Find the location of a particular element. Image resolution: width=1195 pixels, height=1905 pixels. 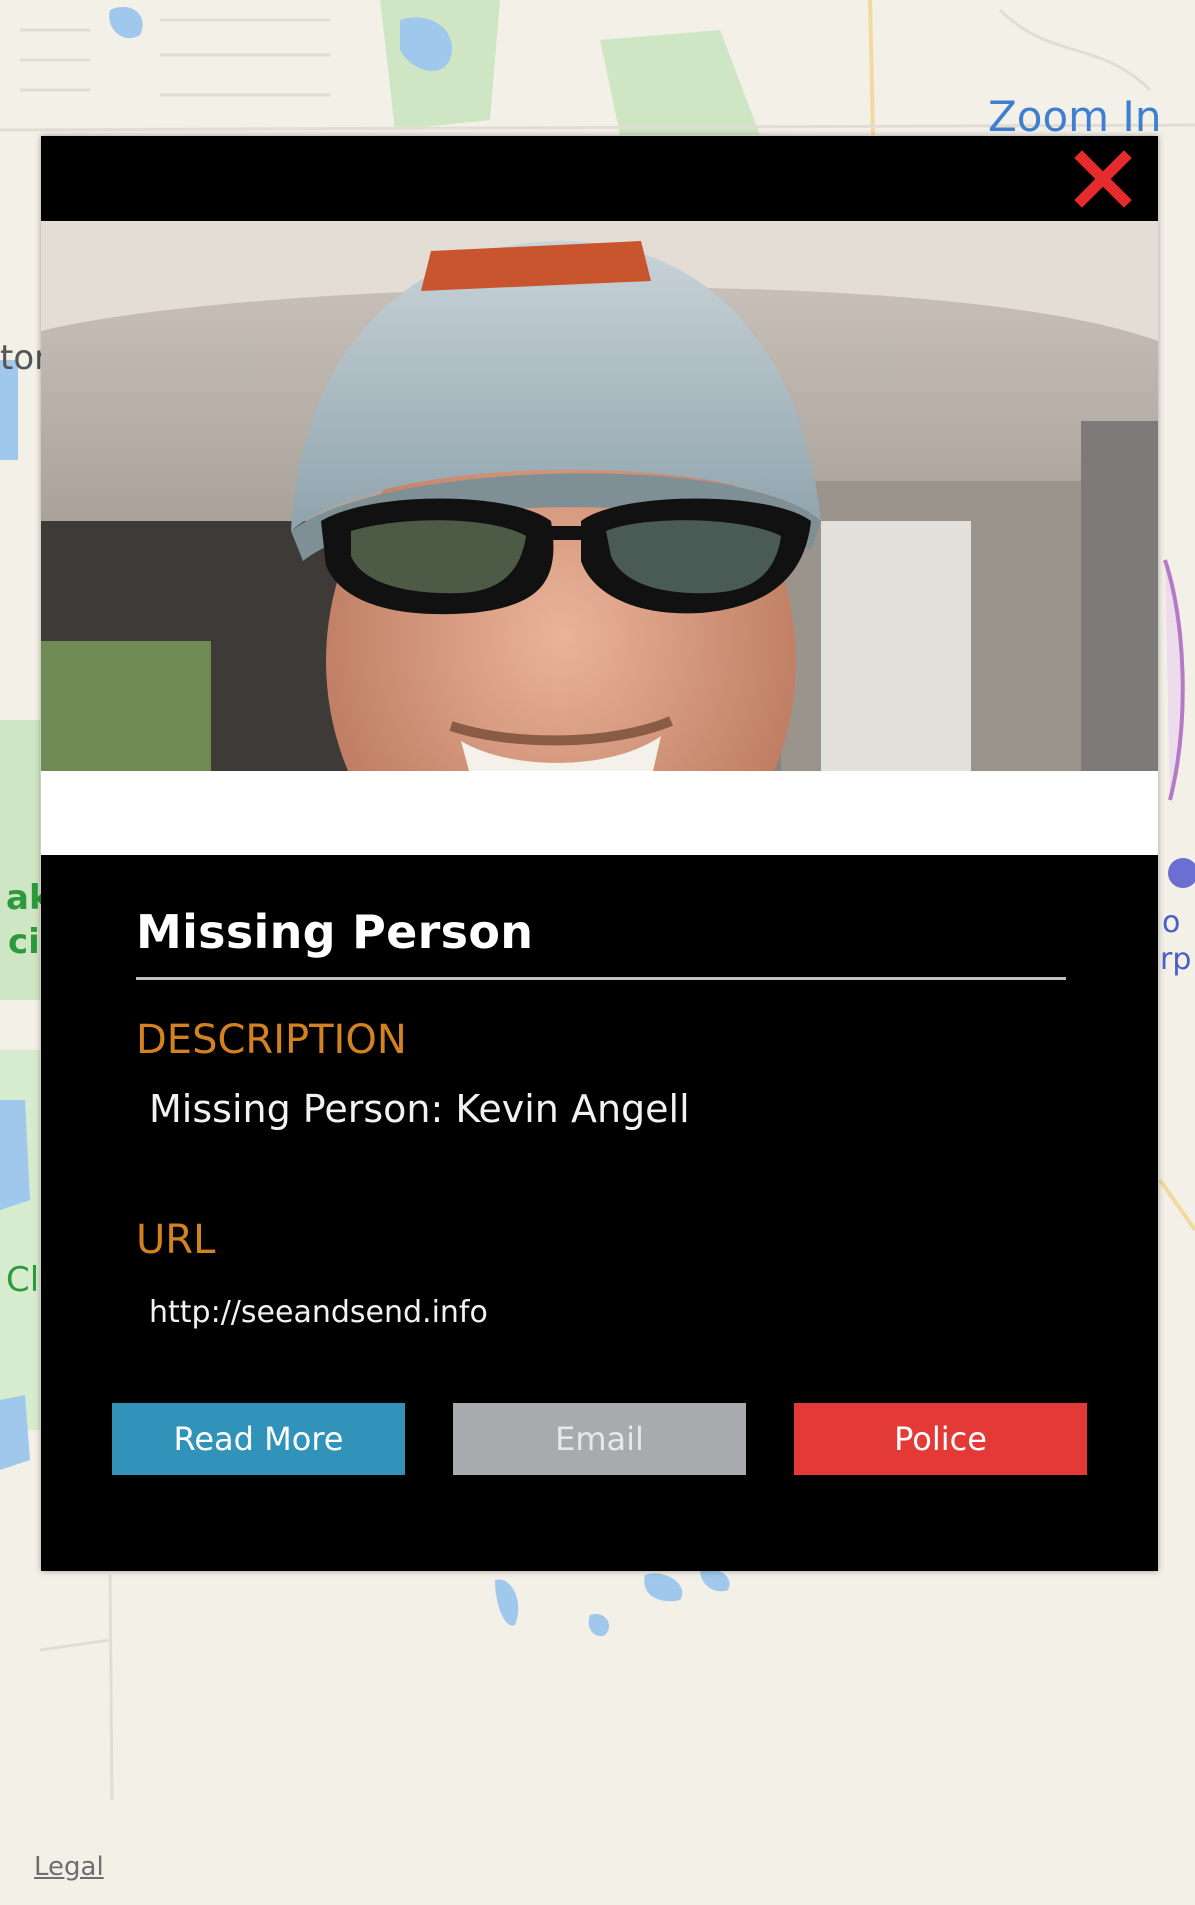

legal-link: Legal is located at coordinates (69, 1867).